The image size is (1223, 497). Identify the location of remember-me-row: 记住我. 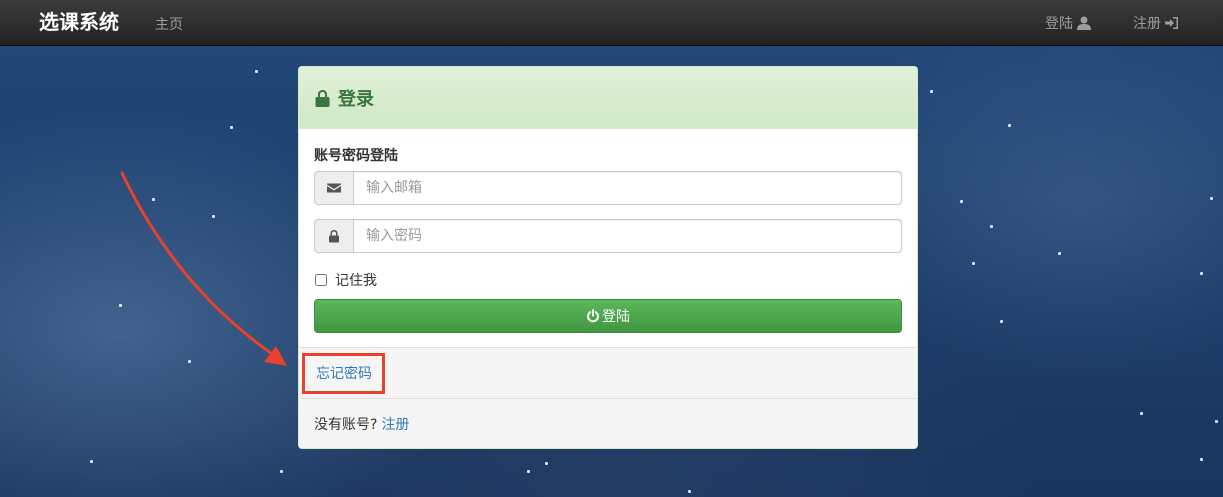
(608, 280).